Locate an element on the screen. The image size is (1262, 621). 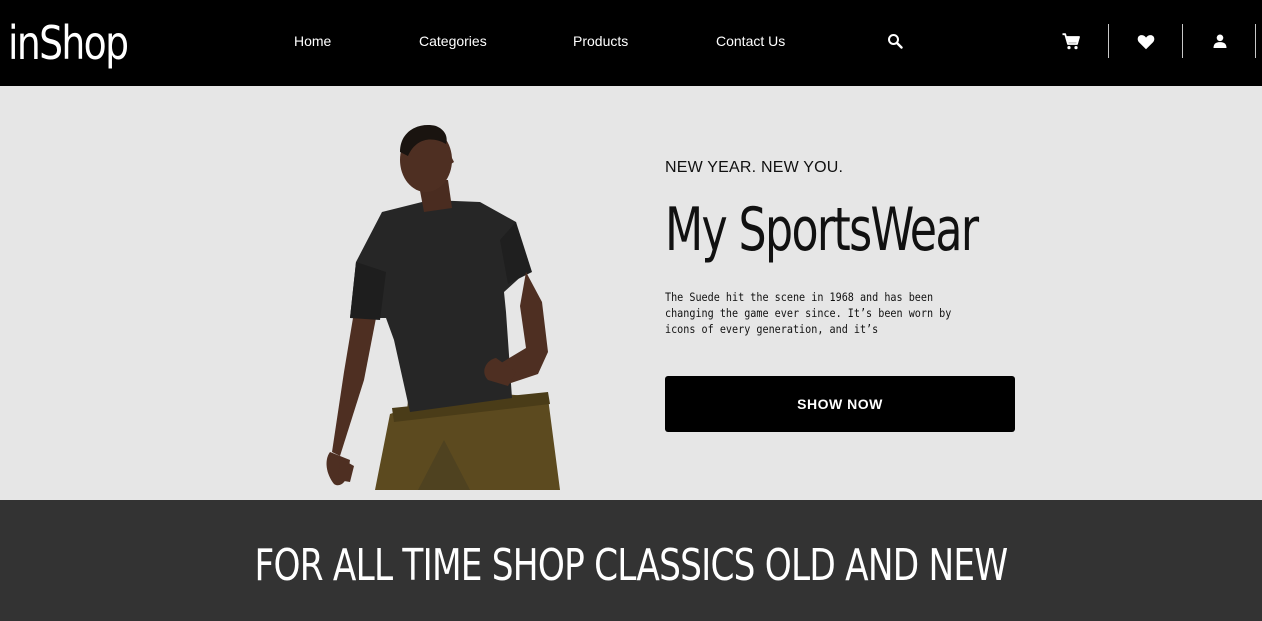
banner-headline: FOR ALL TIME SHOP CLASSICS OLD AND NEW is located at coordinates (631, 565).